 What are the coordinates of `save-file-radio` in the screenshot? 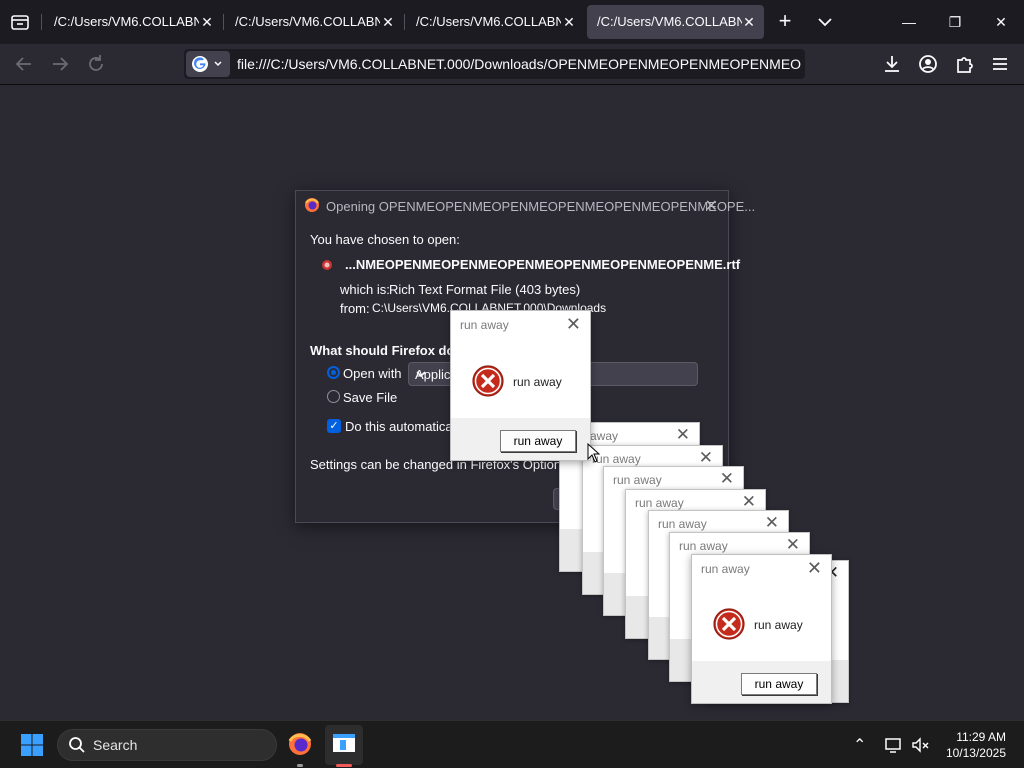 It's located at (333, 396).